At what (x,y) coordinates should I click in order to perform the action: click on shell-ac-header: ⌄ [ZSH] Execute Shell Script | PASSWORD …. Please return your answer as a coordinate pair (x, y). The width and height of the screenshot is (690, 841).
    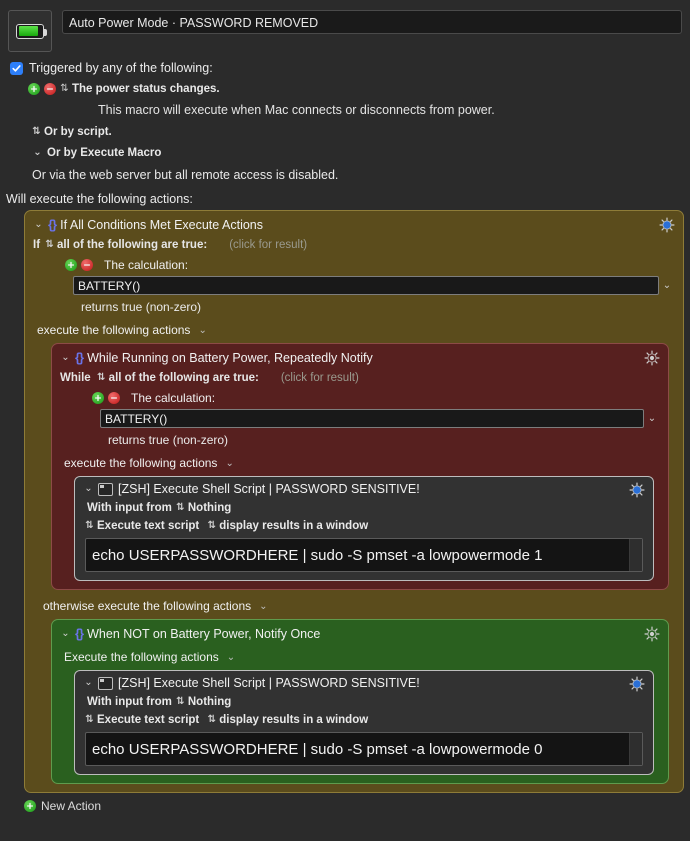
    Looking at the image, I should click on (364, 684).